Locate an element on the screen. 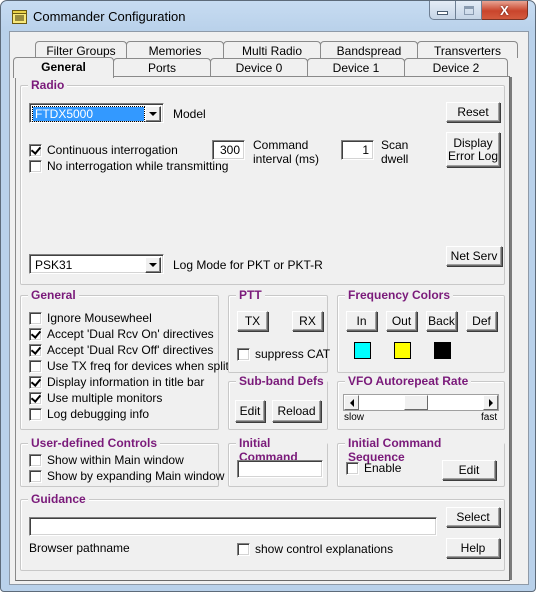  accept-dual-rcv-on-checkbox: Accept 'Dual Rcv On' directives is located at coordinates (121, 334).